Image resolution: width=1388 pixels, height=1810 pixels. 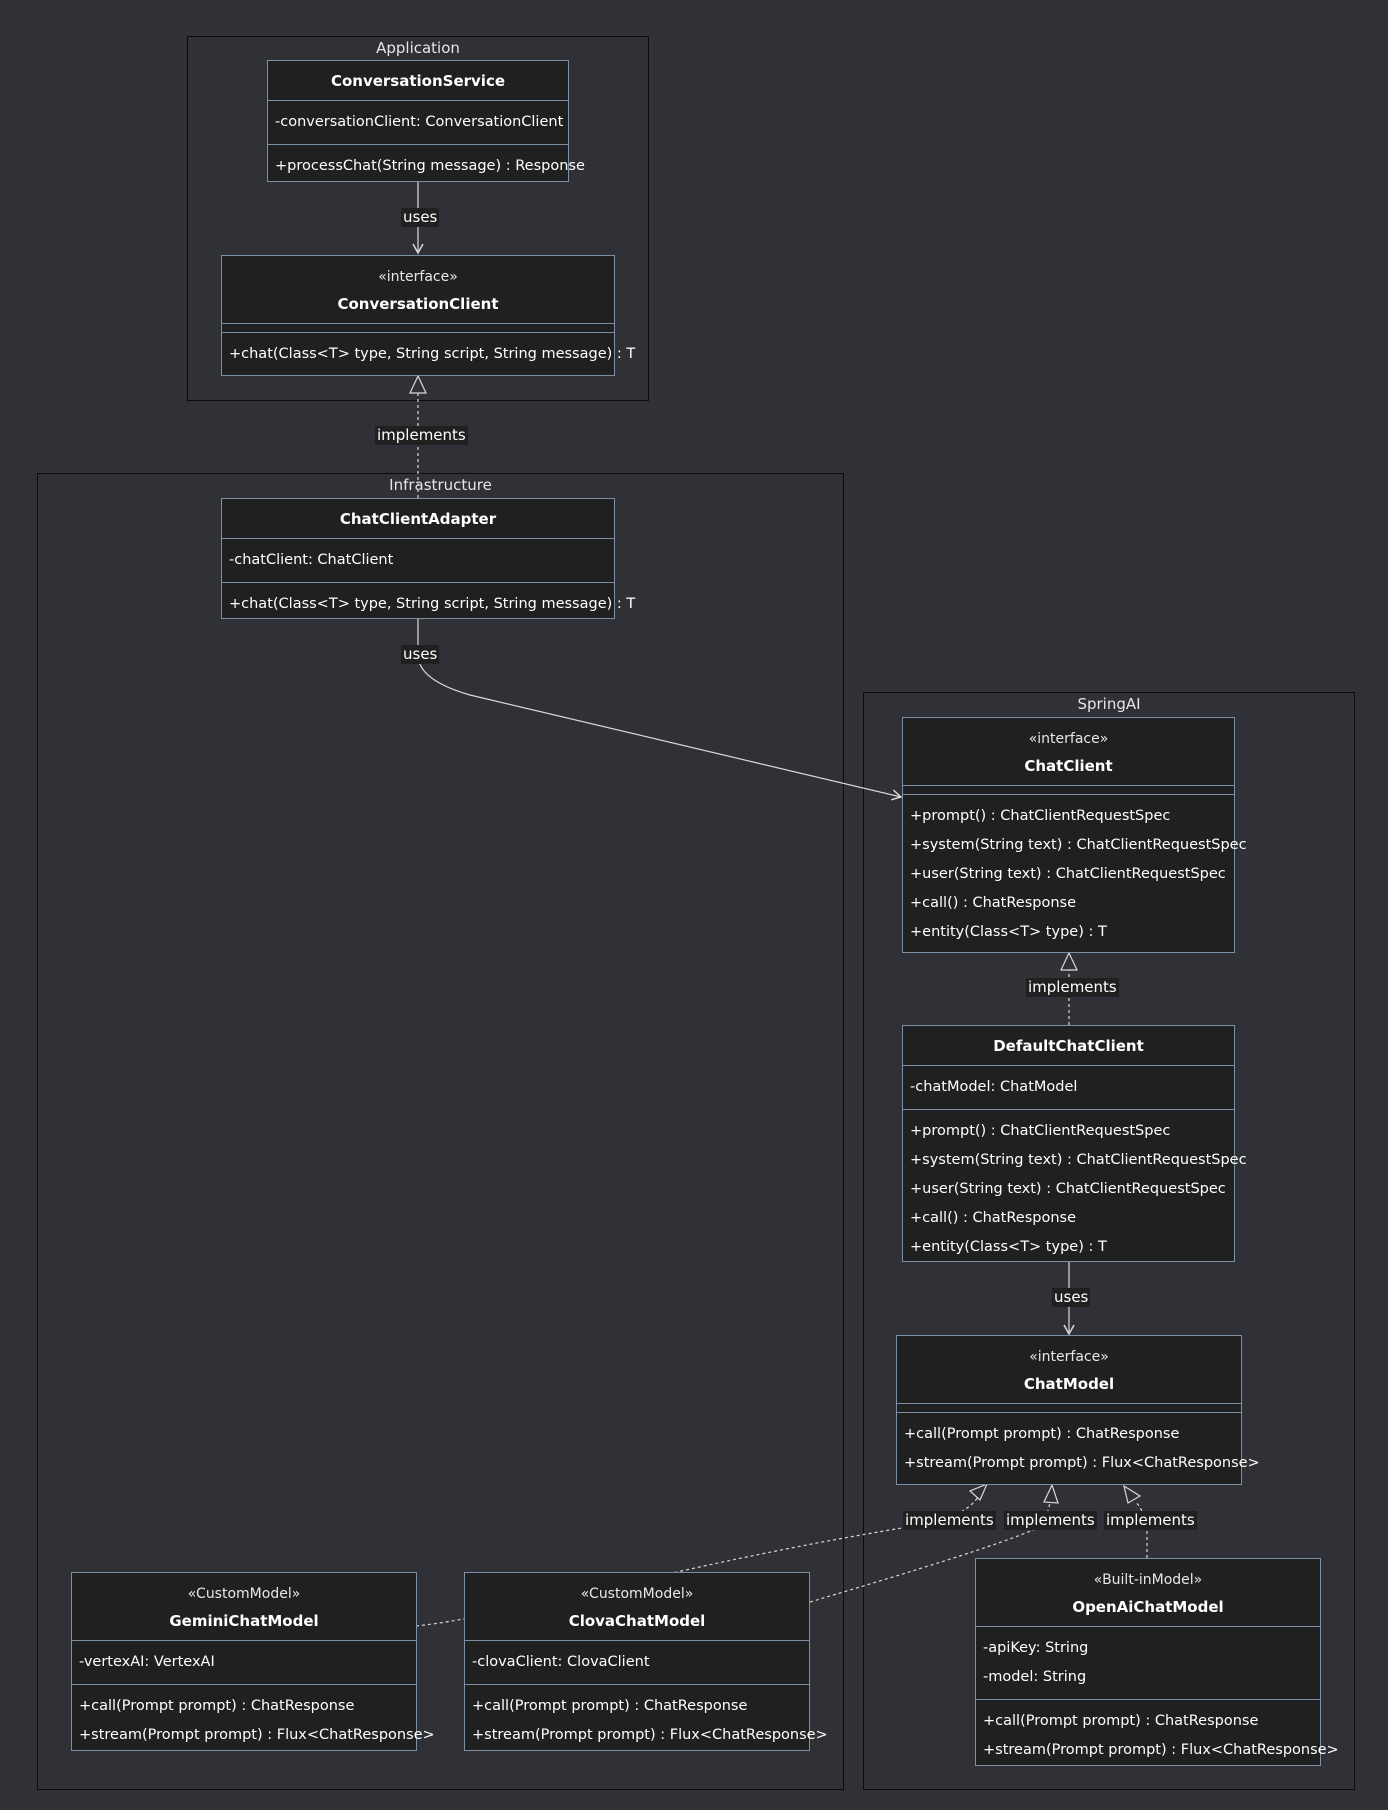 What do you see at coordinates (430, 166) in the screenshot?
I see `class-method: +processChat(String message) : Response` at bounding box center [430, 166].